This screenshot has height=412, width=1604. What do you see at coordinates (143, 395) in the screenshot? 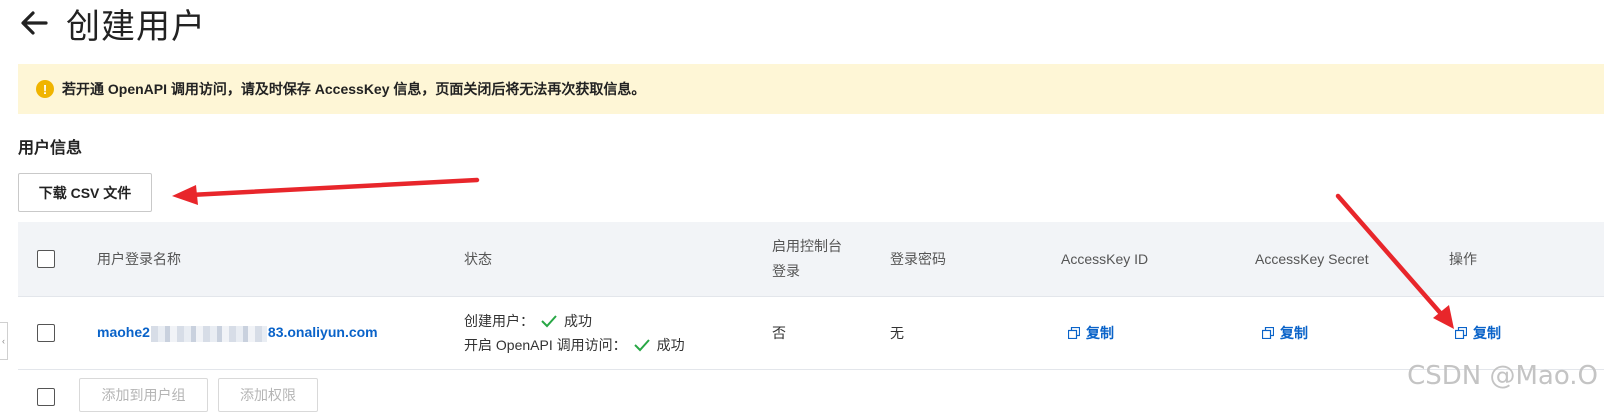
I see `add-to-group-button: 添加到用户组` at bounding box center [143, 395].